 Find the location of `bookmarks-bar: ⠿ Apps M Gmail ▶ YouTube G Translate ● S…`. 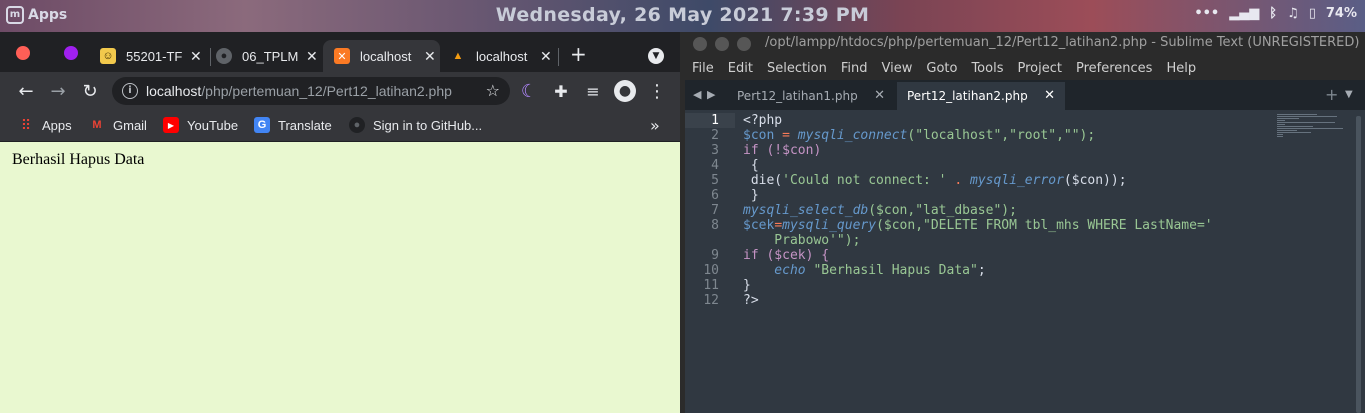

bookmarks-bar: ⠿ Apps M Gmail ▶ YouTube G Translate ● S… is located at coordinates (340, 126).